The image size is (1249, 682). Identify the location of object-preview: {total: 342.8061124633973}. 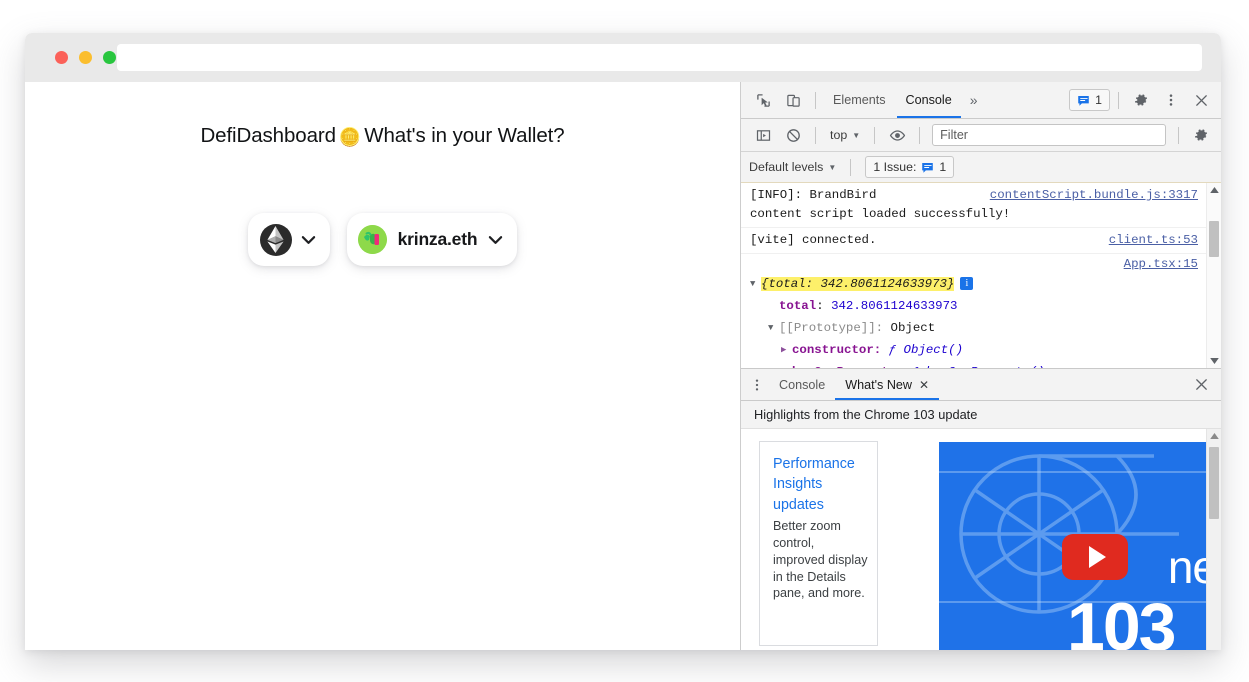
(858, 283).